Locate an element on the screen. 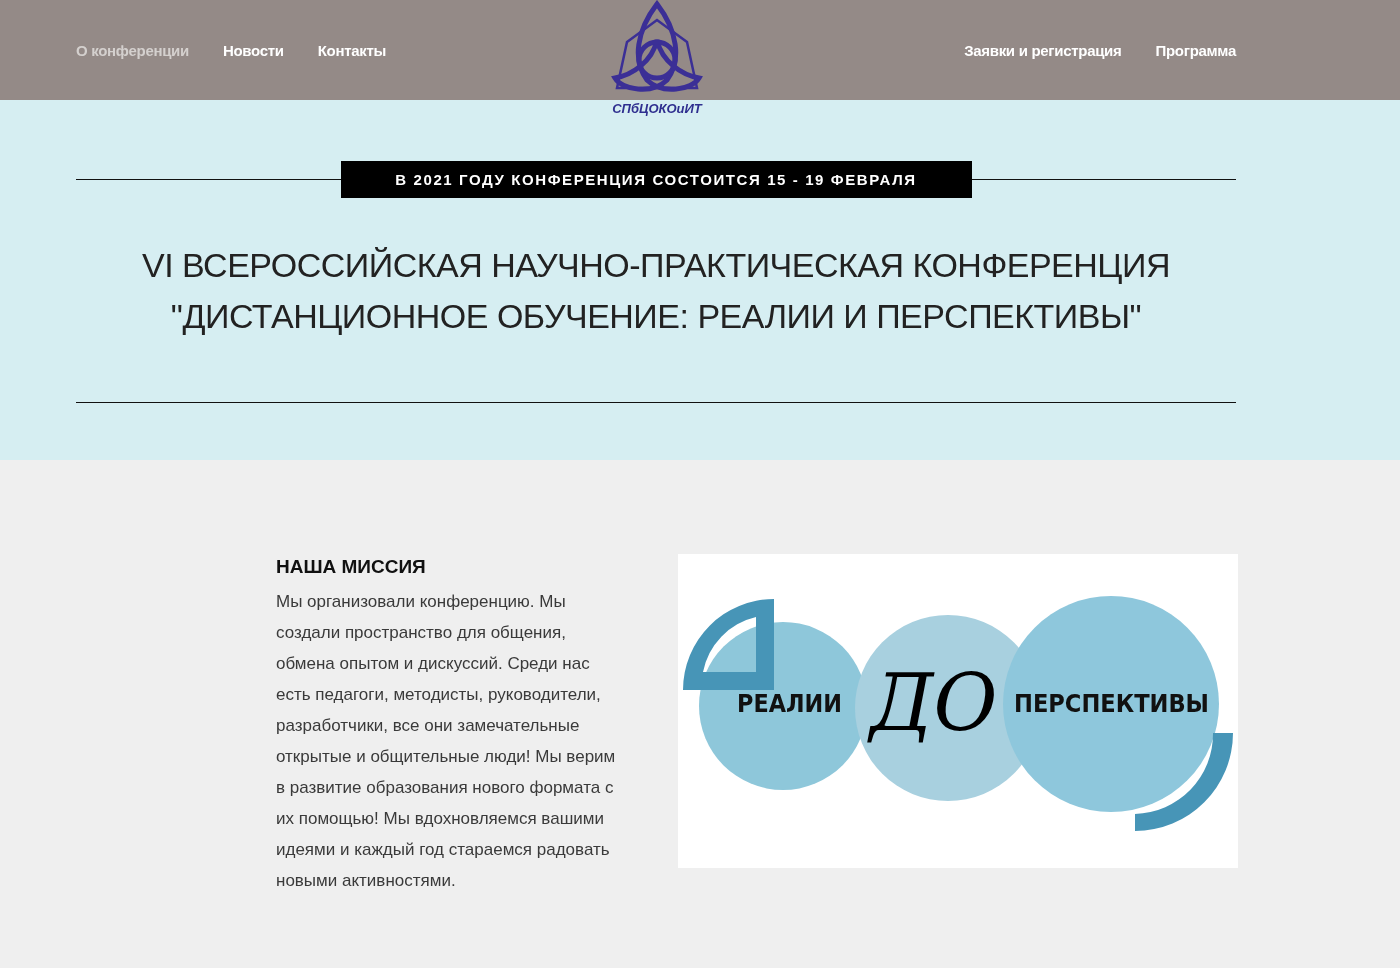  nav-link: Новости is located at coordinates (253, 50).